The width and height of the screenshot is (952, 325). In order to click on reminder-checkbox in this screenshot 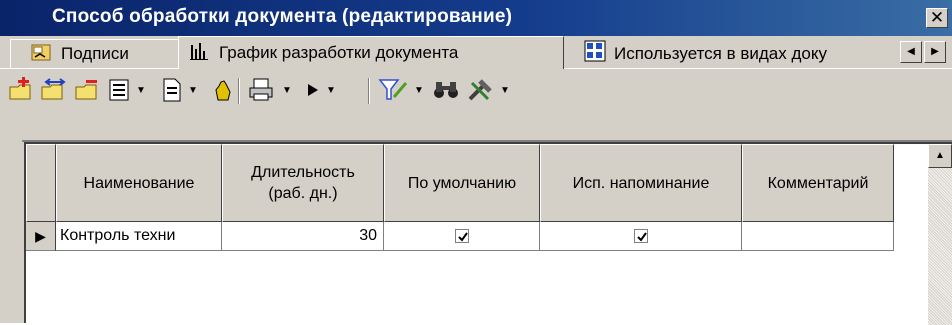, I will do `click(640, 236)`.